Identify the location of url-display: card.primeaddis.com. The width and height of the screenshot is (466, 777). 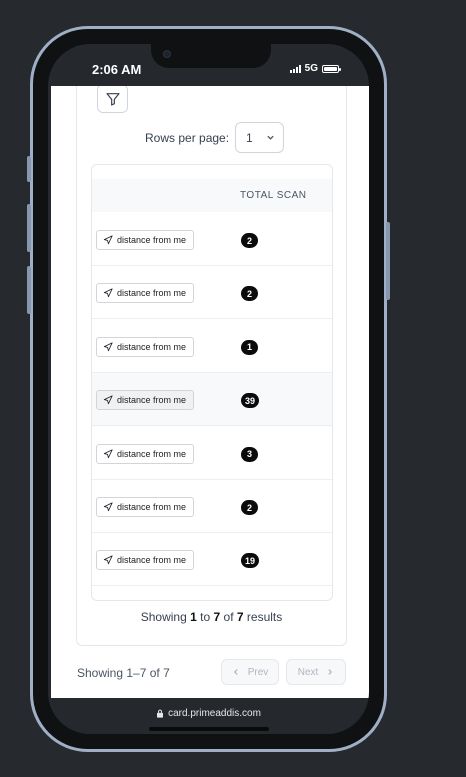
(208, 713).